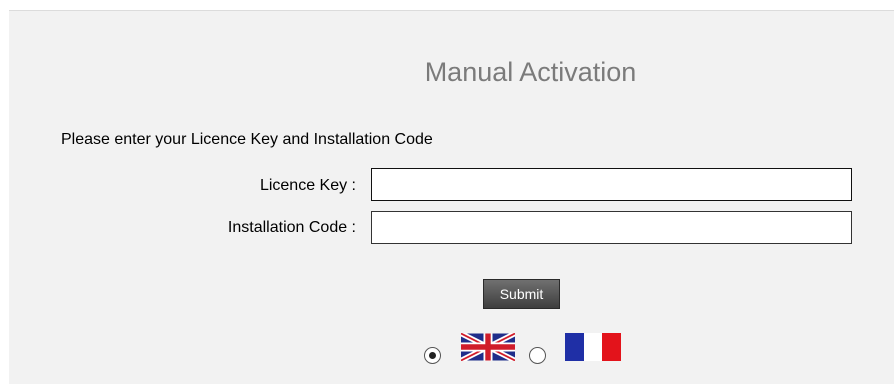  I want to click on installation-code-input, so click(611, 227).